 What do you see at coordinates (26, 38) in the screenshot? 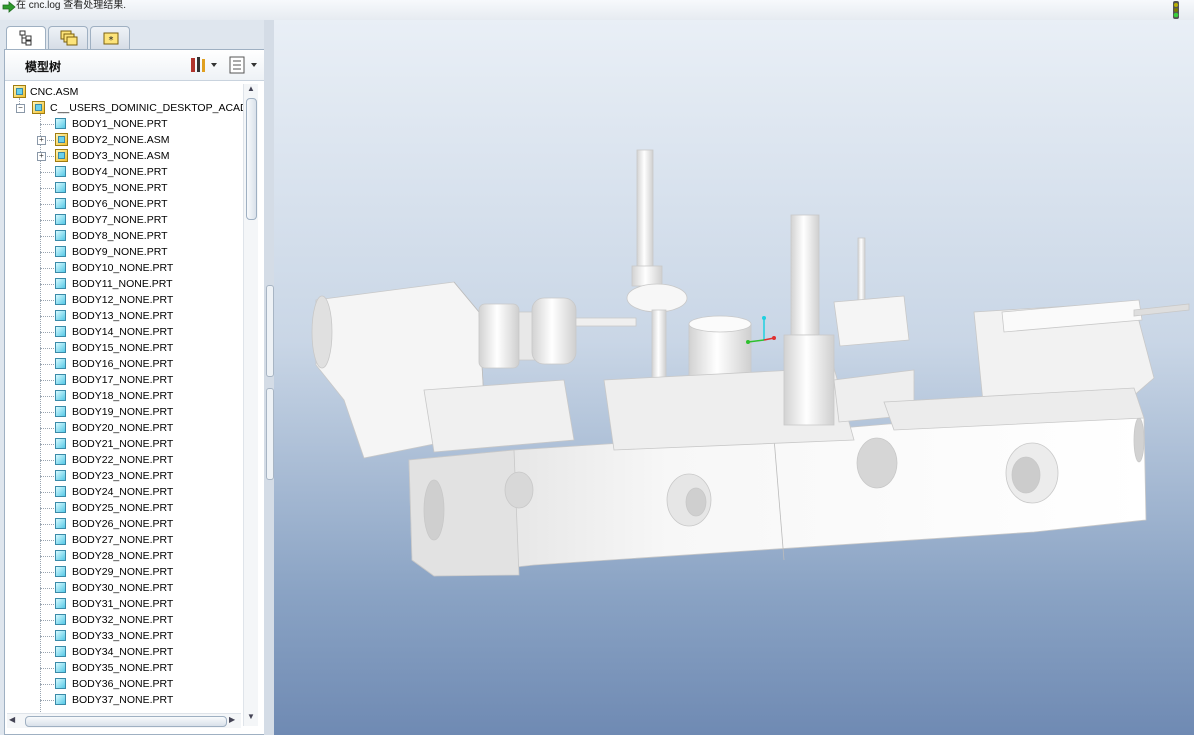
I see `tab-model-tree` at bounding box center [26, 38].